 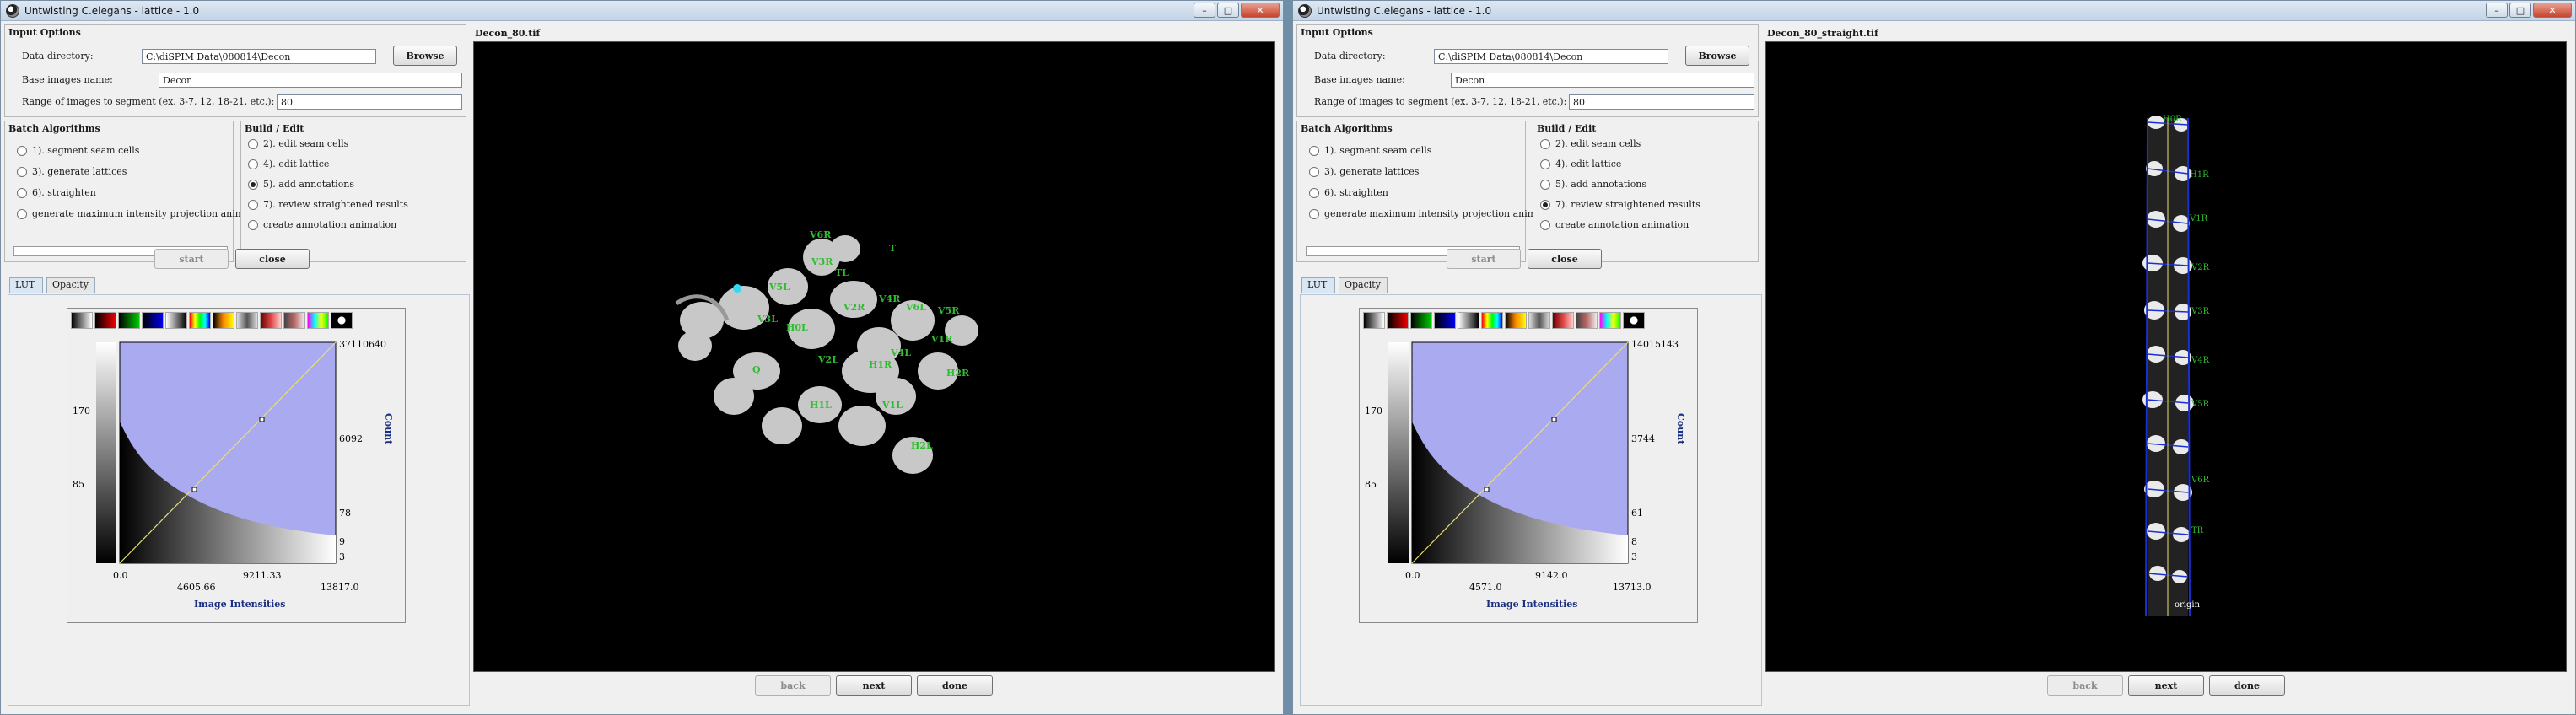 I want to click on annotation-label: Q, so click(x=756, y=369).